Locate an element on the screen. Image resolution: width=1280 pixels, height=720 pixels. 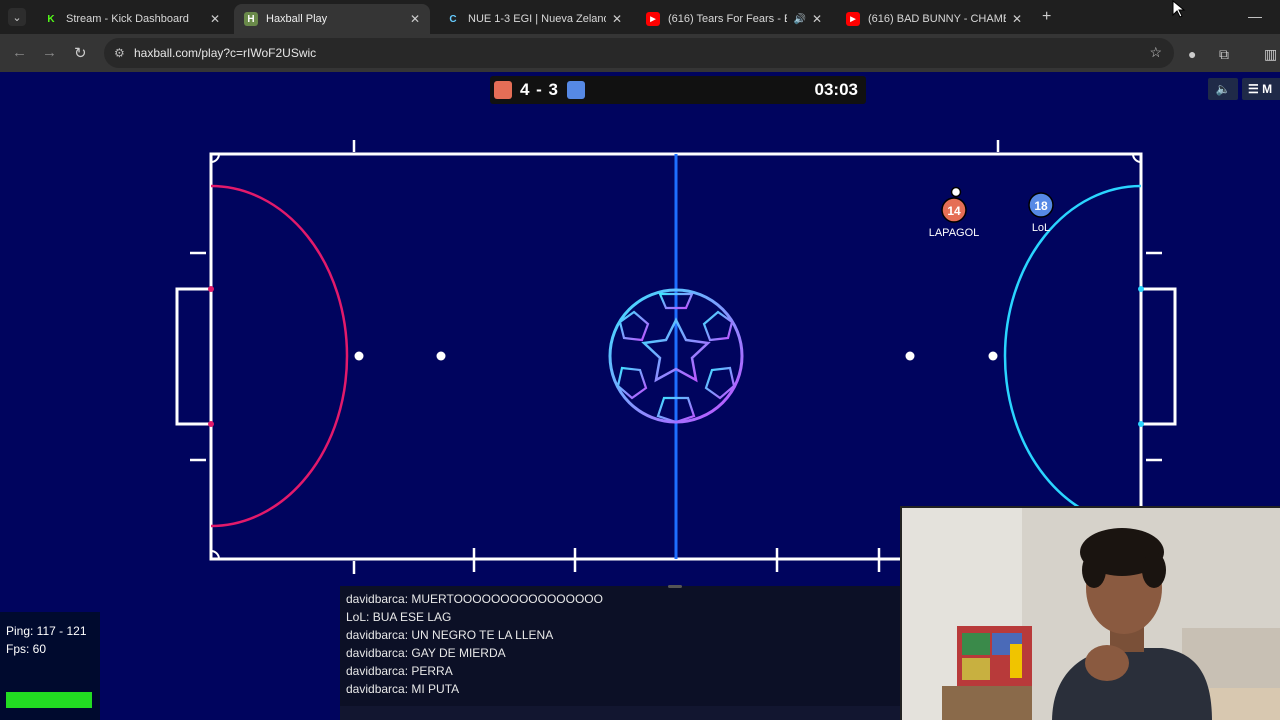
score: 4 - 3 is located at coordinates (540, 89).